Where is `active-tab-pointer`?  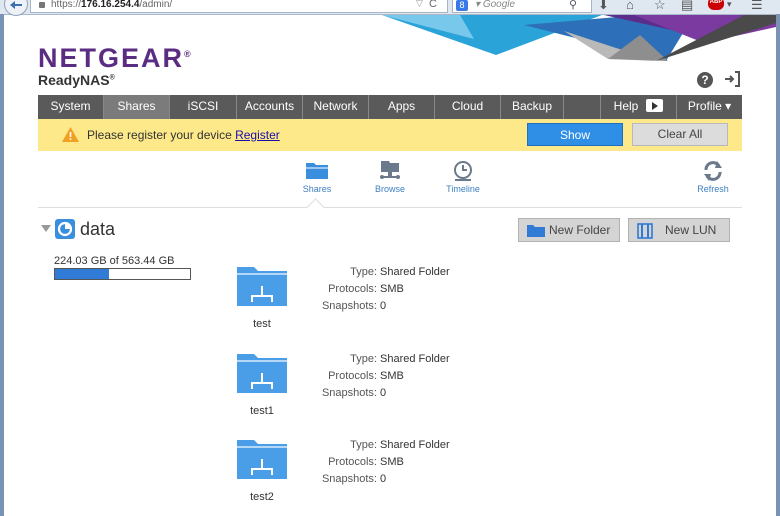 active-tab-pointer is located at coordinates (315, 207).